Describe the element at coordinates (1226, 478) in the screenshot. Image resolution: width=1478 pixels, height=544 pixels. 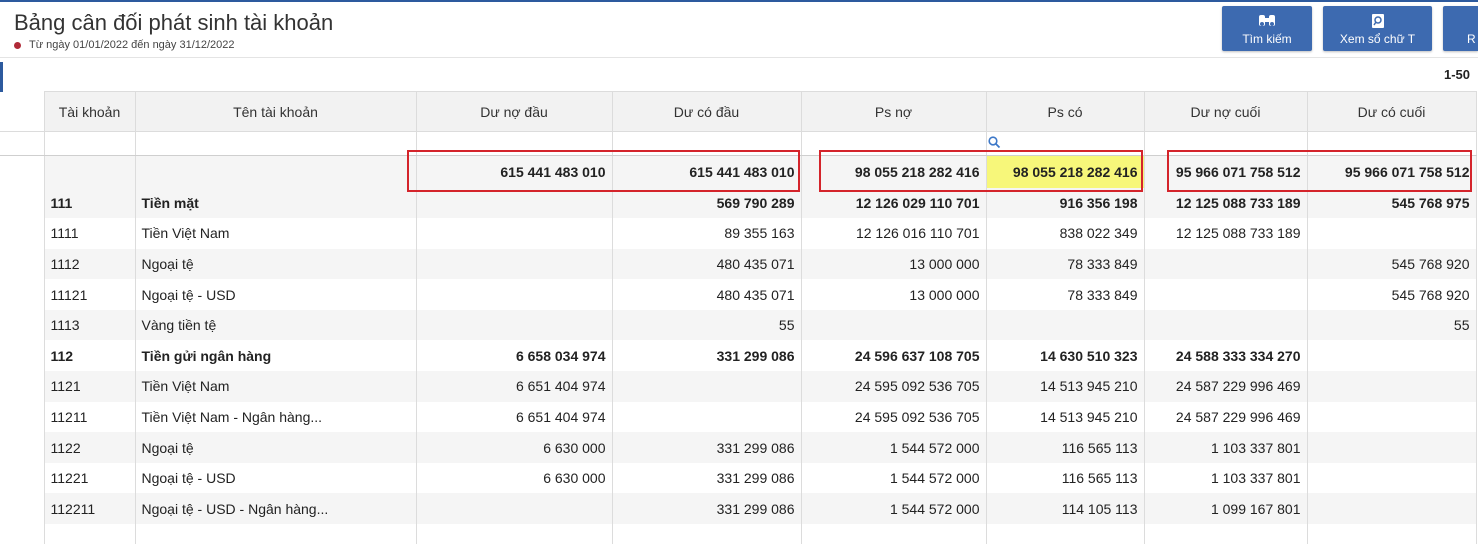
I see `closing-debit-cell: 1 103 337 801` at that location.